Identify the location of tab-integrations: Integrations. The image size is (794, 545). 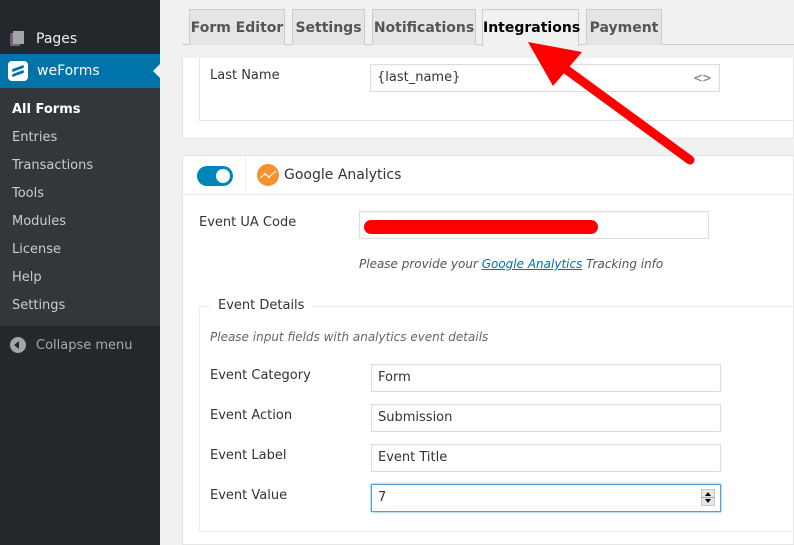
(531, 27).